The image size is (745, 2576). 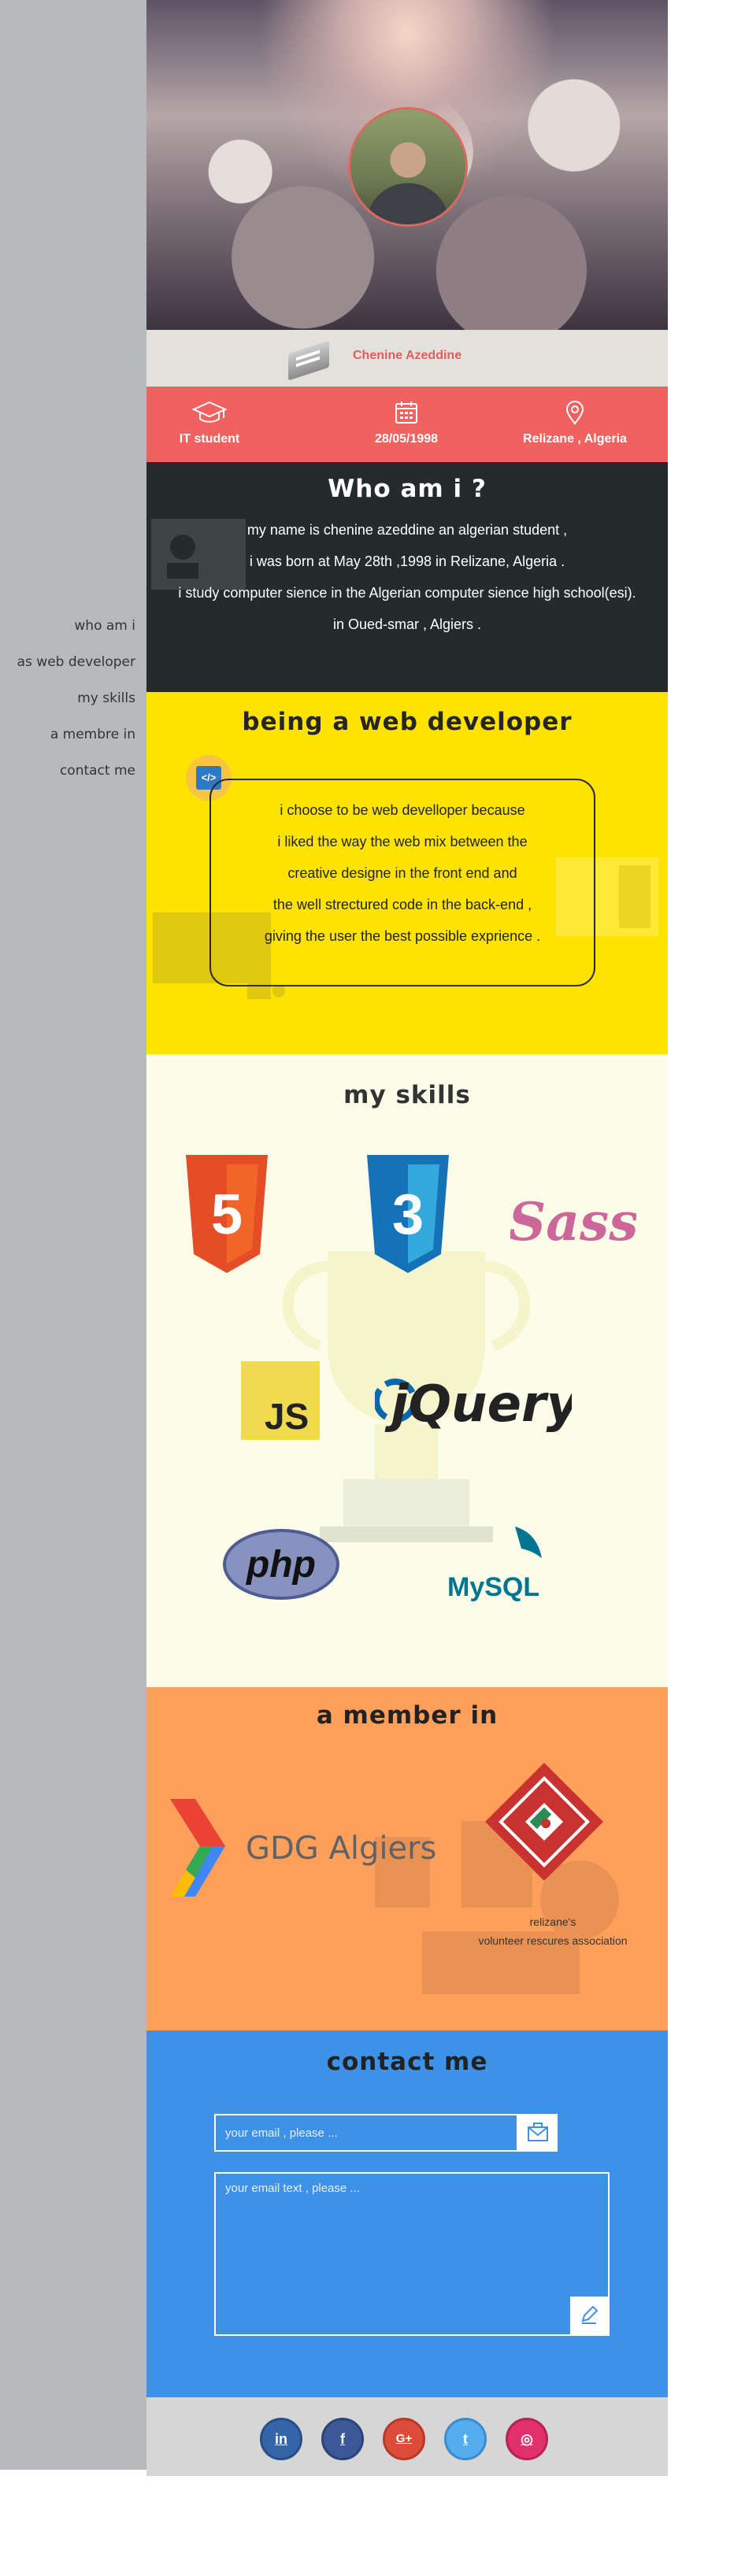 I want to click on email-text-area, so click(x=412, y=2254).